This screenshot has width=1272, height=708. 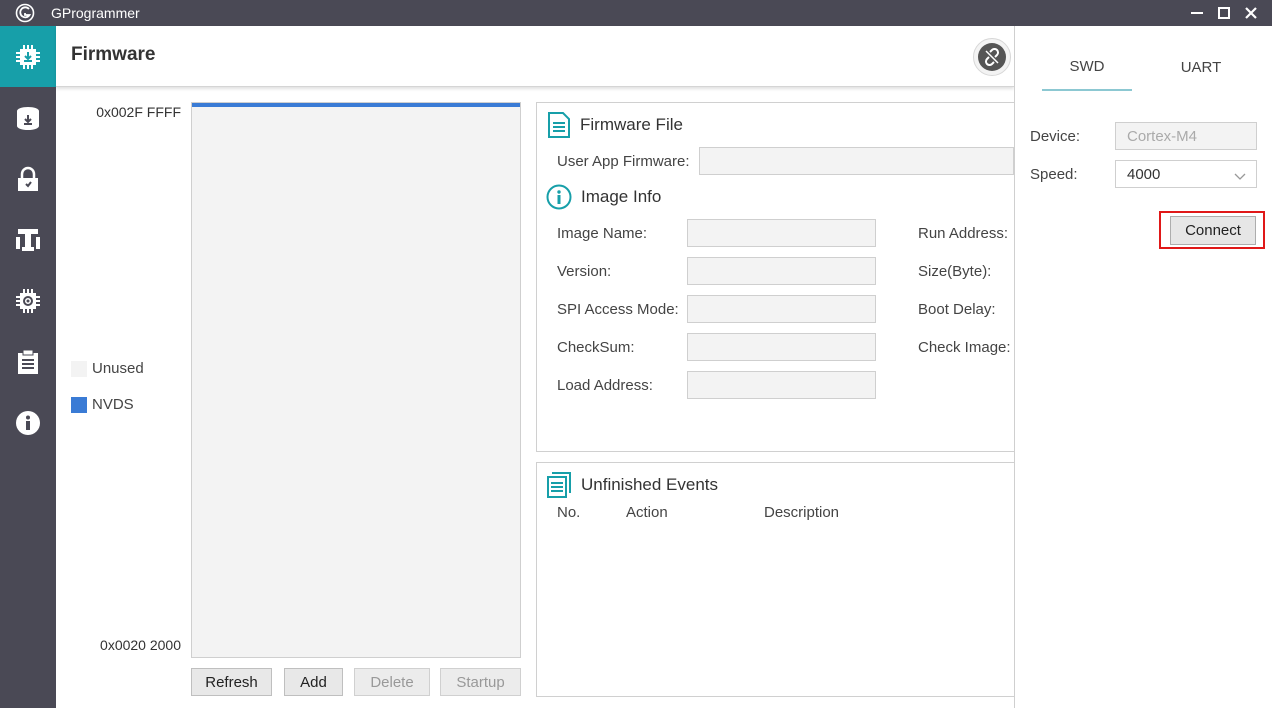 I want to click on startup-button: Startup, so click(x=480, y=682).